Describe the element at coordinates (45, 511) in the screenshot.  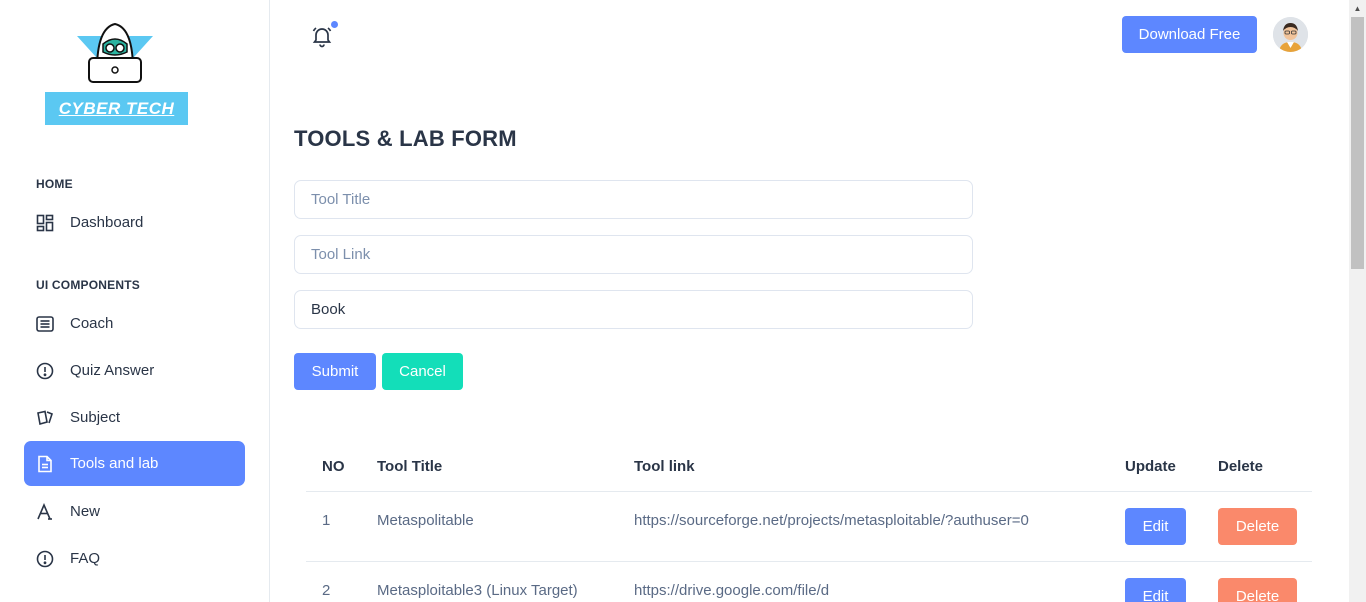
I see `typography-icon` at that location.